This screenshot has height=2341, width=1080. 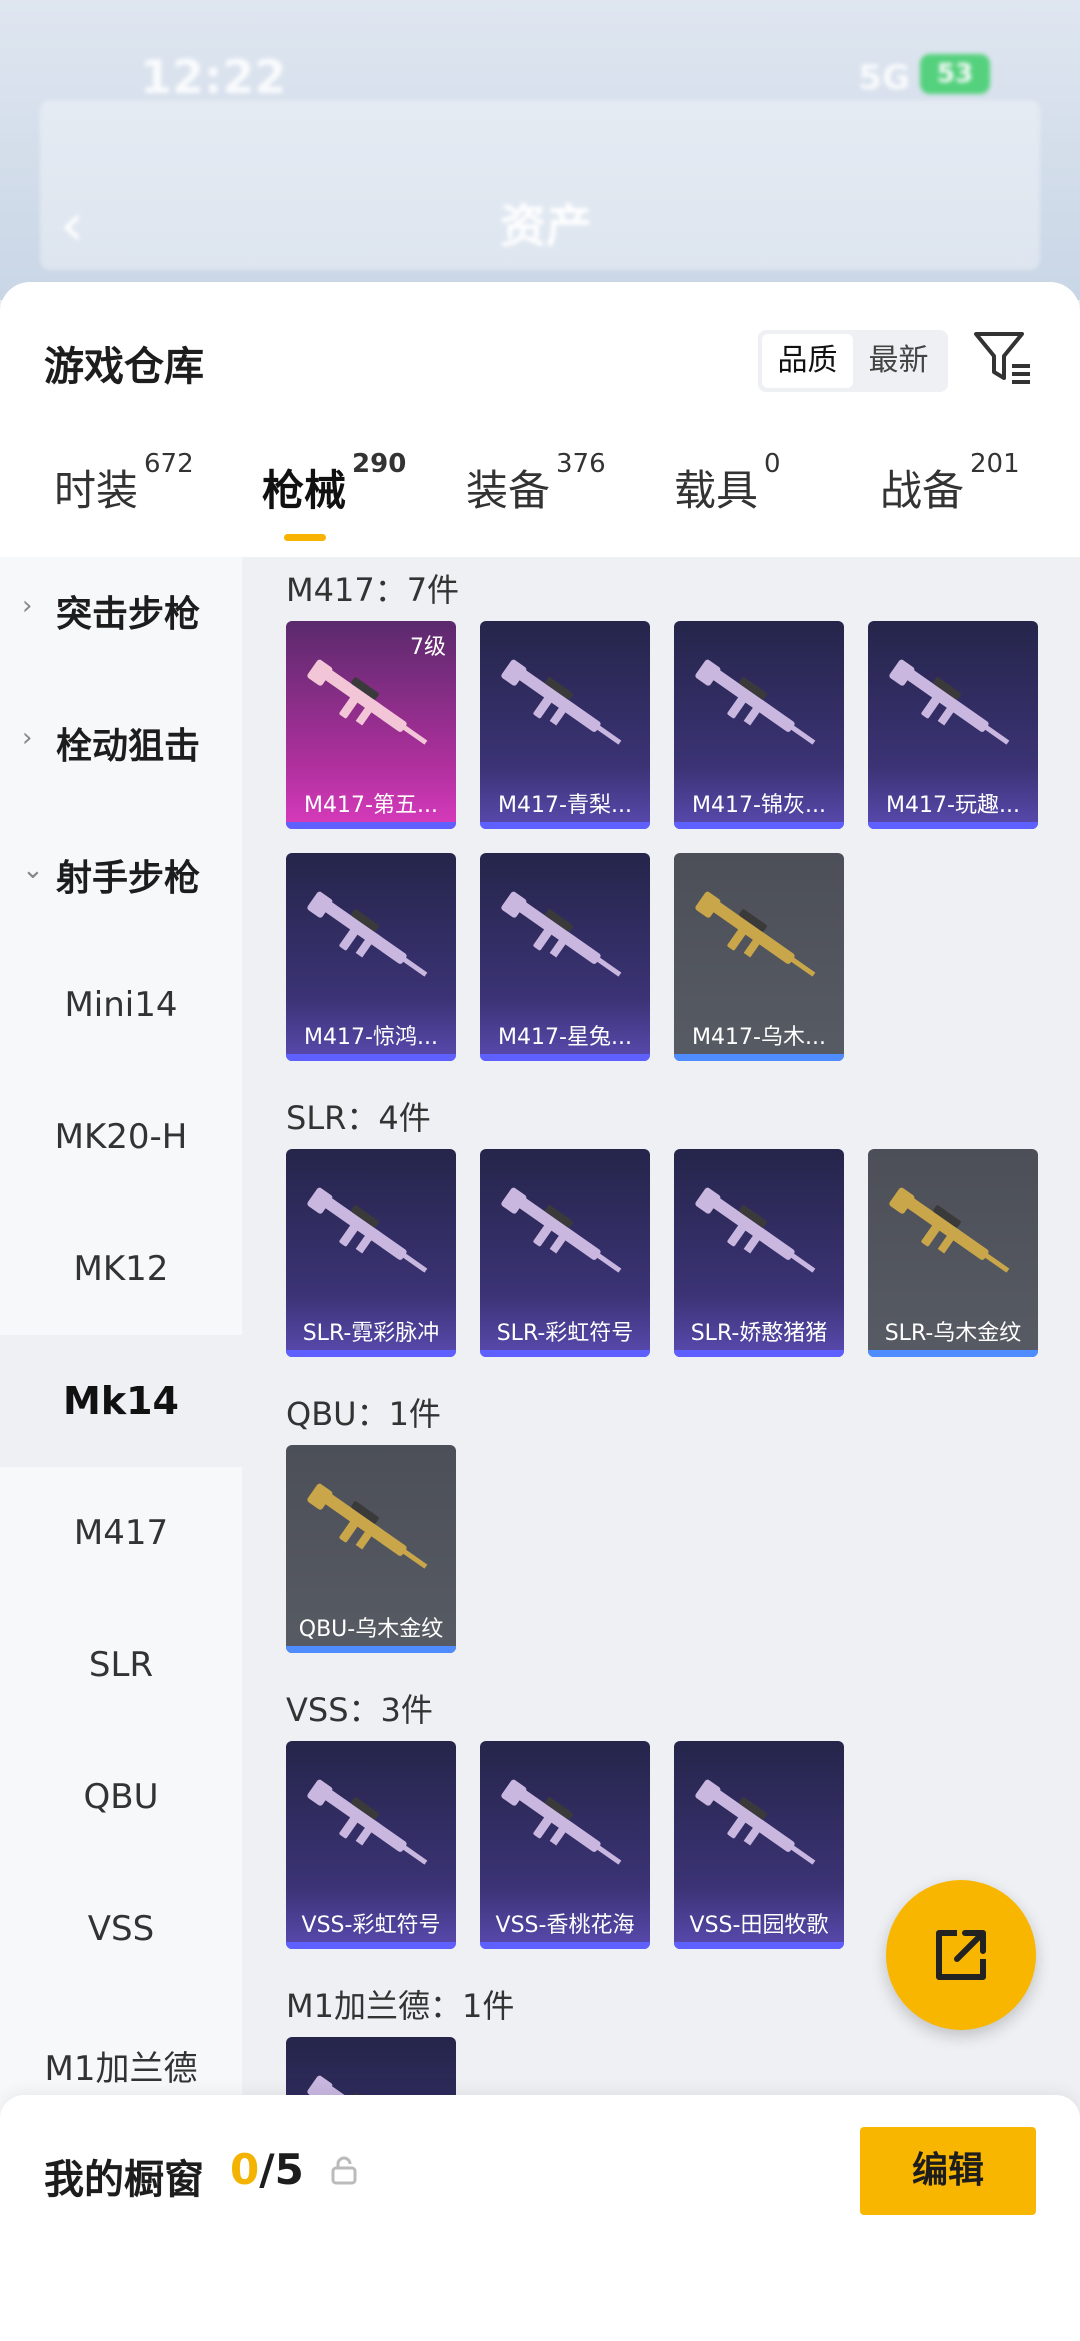 What do you see at coordinates (759, 1925) in the screenshot?
I see `weapon-name: VSS-田园牧歌` at bounding box center [759, 1925].